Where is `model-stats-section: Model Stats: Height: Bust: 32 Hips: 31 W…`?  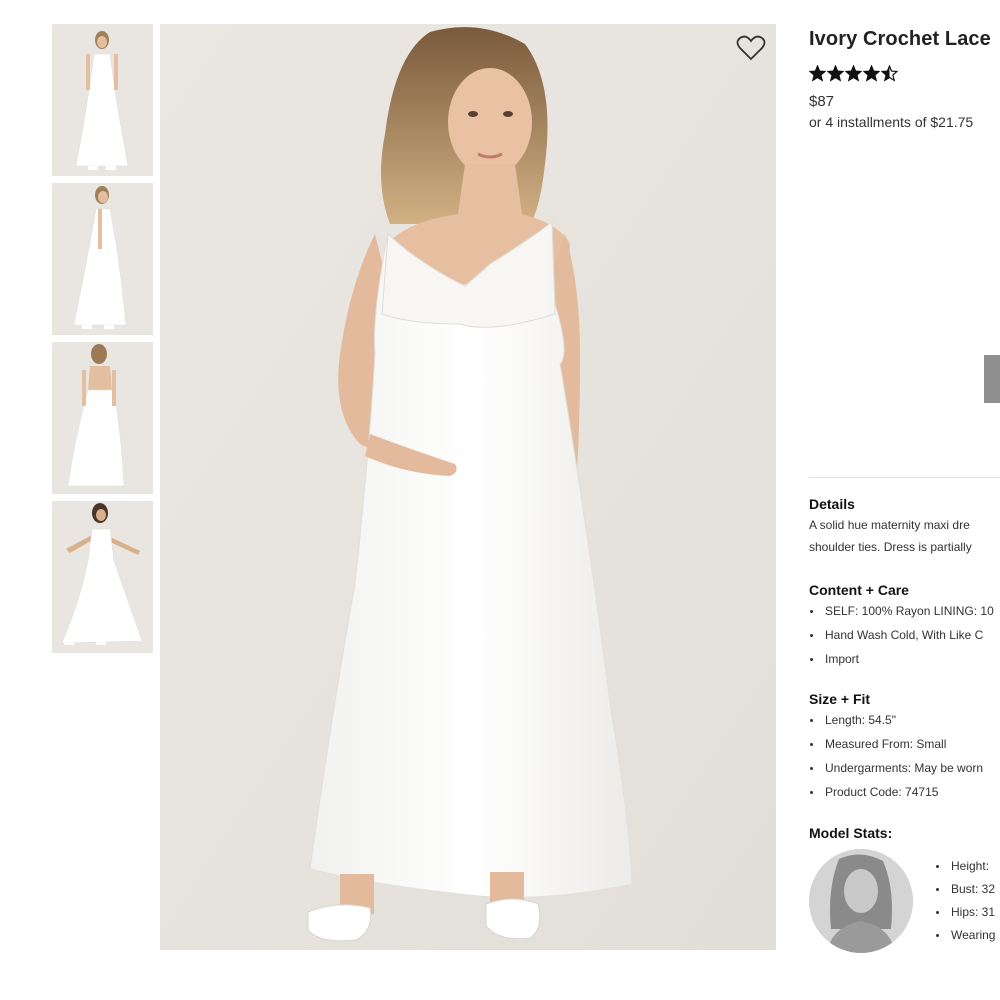 model-stats-section: Model Stats: Height: Bust: 32 Hips: 31 W… is located at coordinates (902, 889).